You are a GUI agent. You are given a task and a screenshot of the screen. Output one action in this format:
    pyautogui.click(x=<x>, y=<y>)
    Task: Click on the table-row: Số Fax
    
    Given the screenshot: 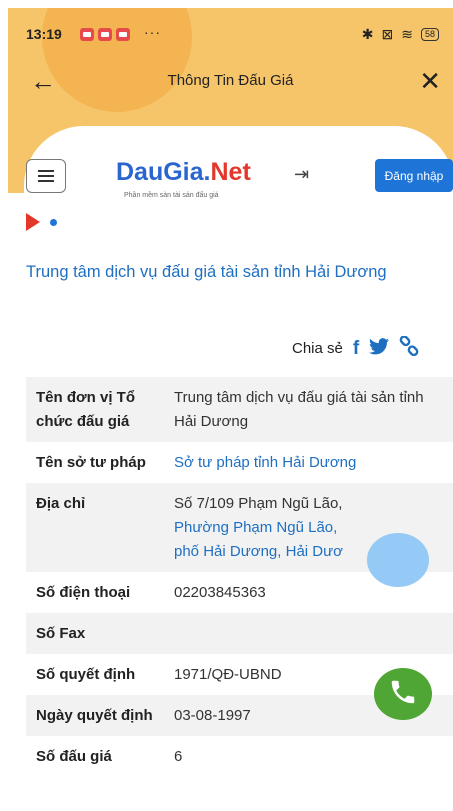 What is the action you would take?
    pyautogui.click(x=239, y=633)
    